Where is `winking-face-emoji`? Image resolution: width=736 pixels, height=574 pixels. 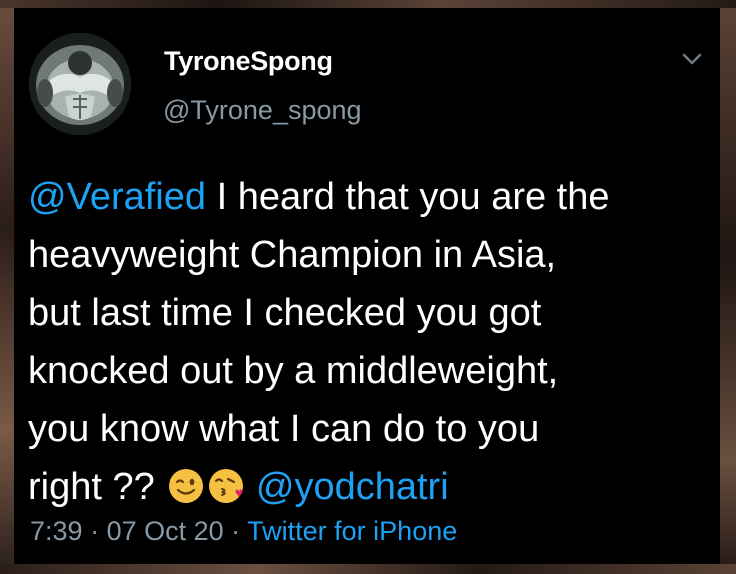 winking-face-emoji is located at coordinates (186, 483).